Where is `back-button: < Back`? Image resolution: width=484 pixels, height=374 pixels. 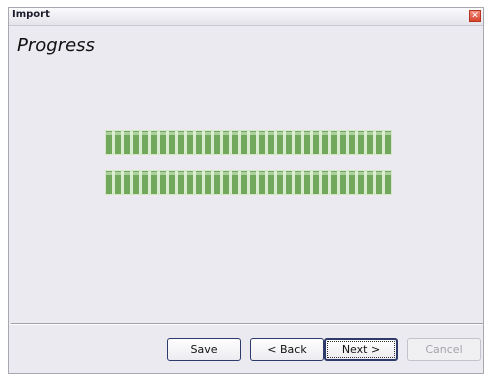 back-button: < Back is located at coordinates (287, 349).